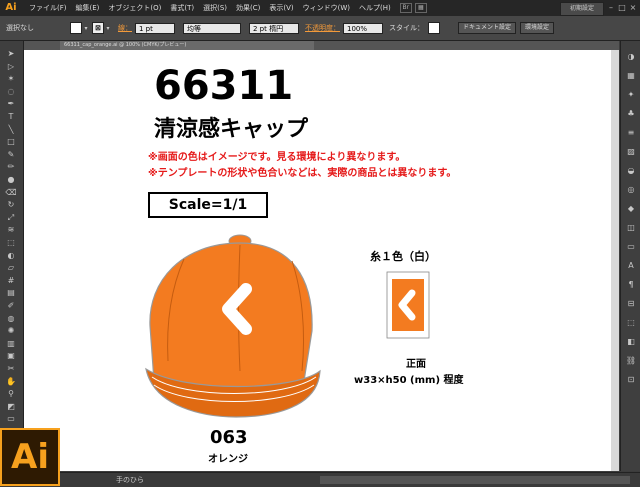 This screenshot has width=640, height=487. I want to click on opacity-label: 不透明度：, so click(322, 28).